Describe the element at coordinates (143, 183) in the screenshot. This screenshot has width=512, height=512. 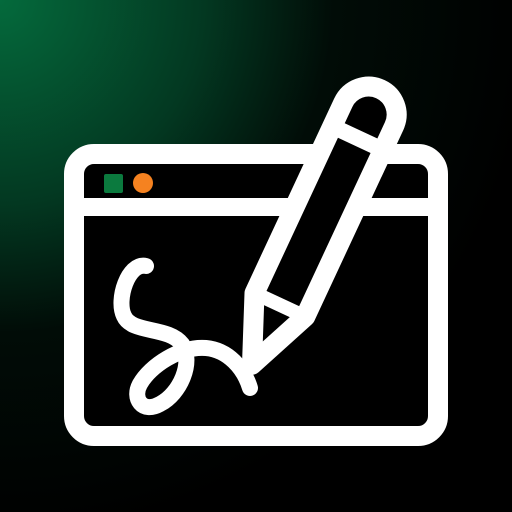
I see `window-dot-orange` at that location.